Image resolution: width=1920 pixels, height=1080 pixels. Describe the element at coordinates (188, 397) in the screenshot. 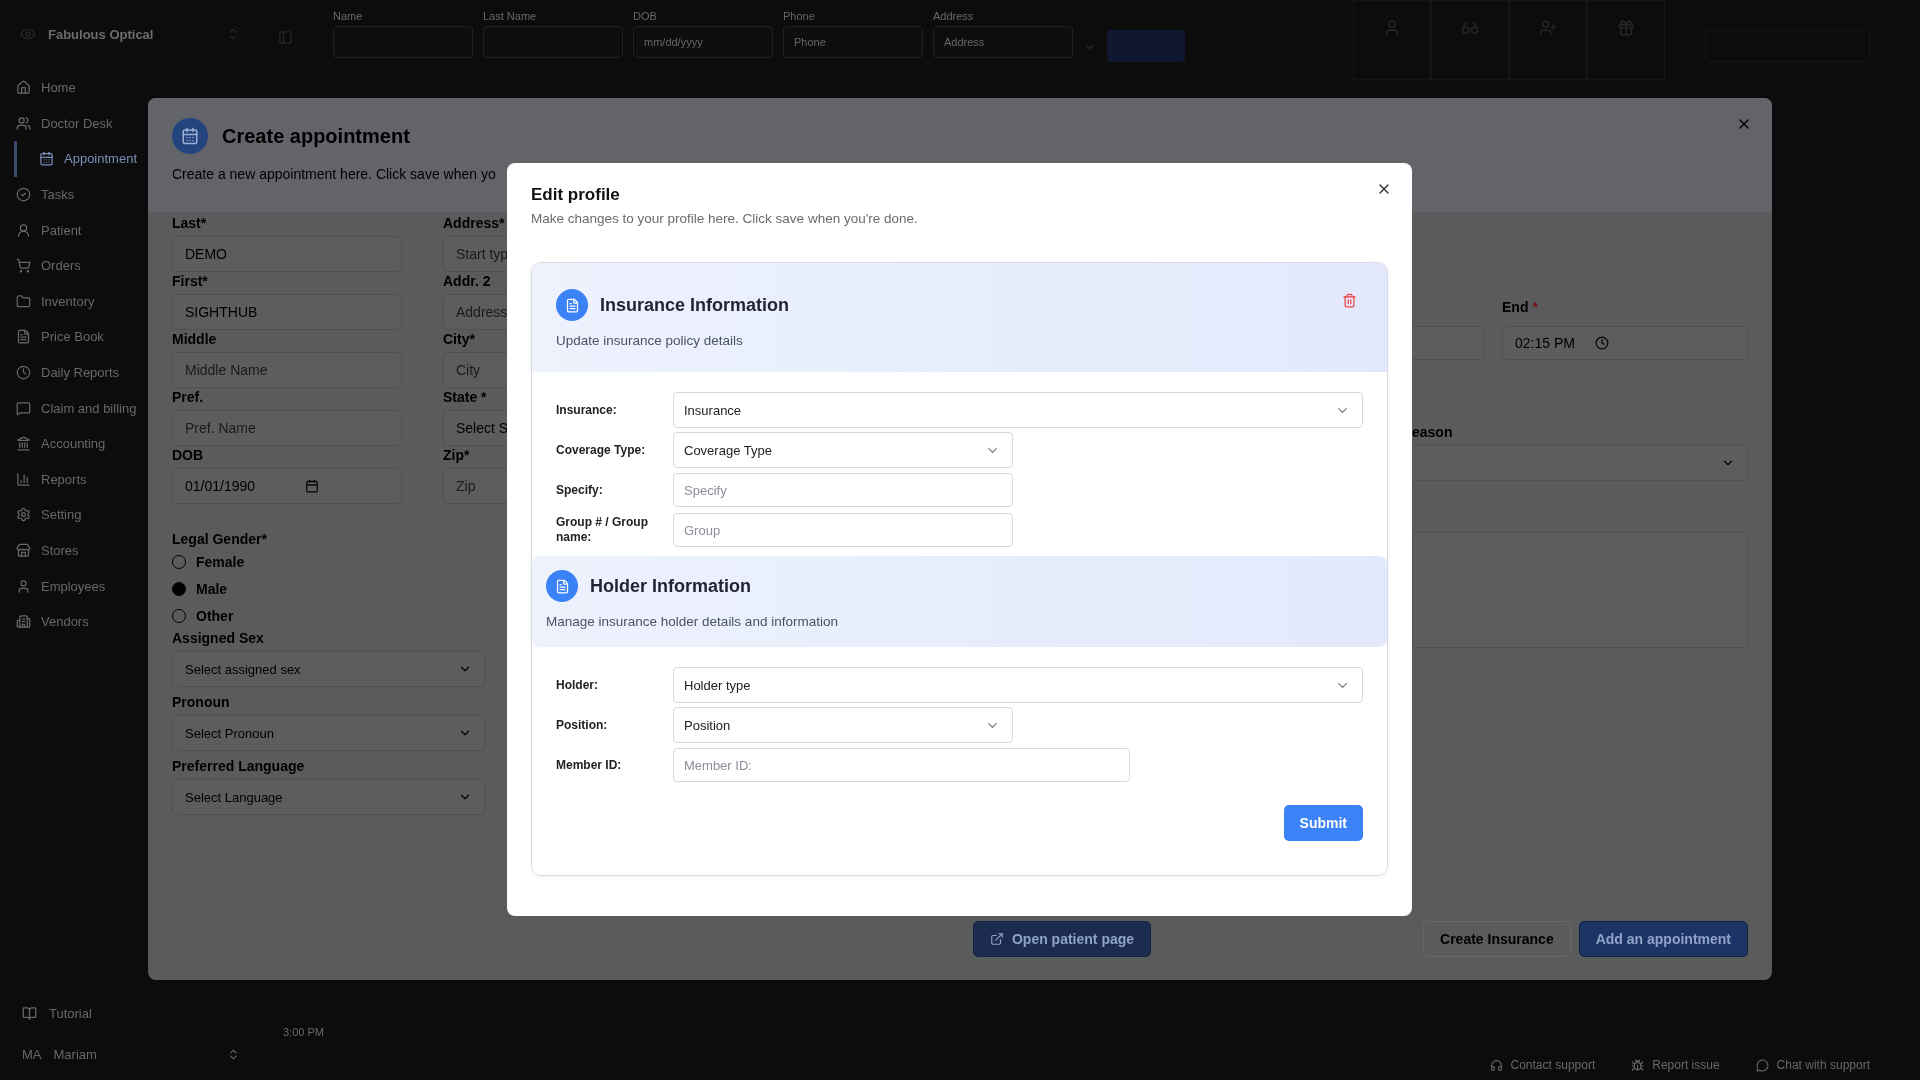

I see `field-label: Pref.` at that location.